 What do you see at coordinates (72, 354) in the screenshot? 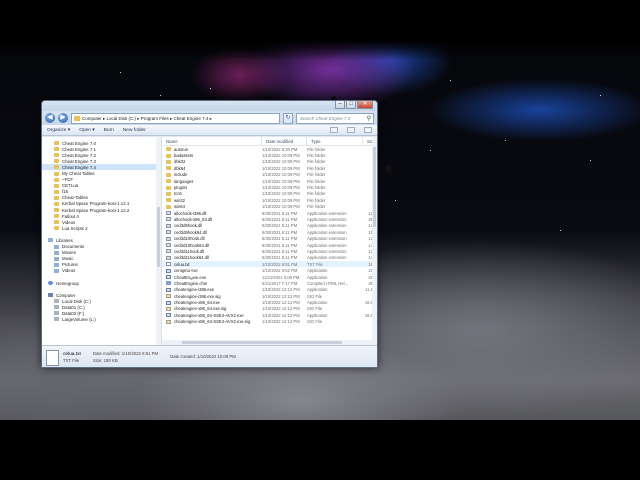
I see `details-filename: celua.txt` at bounding box center [72, 354].